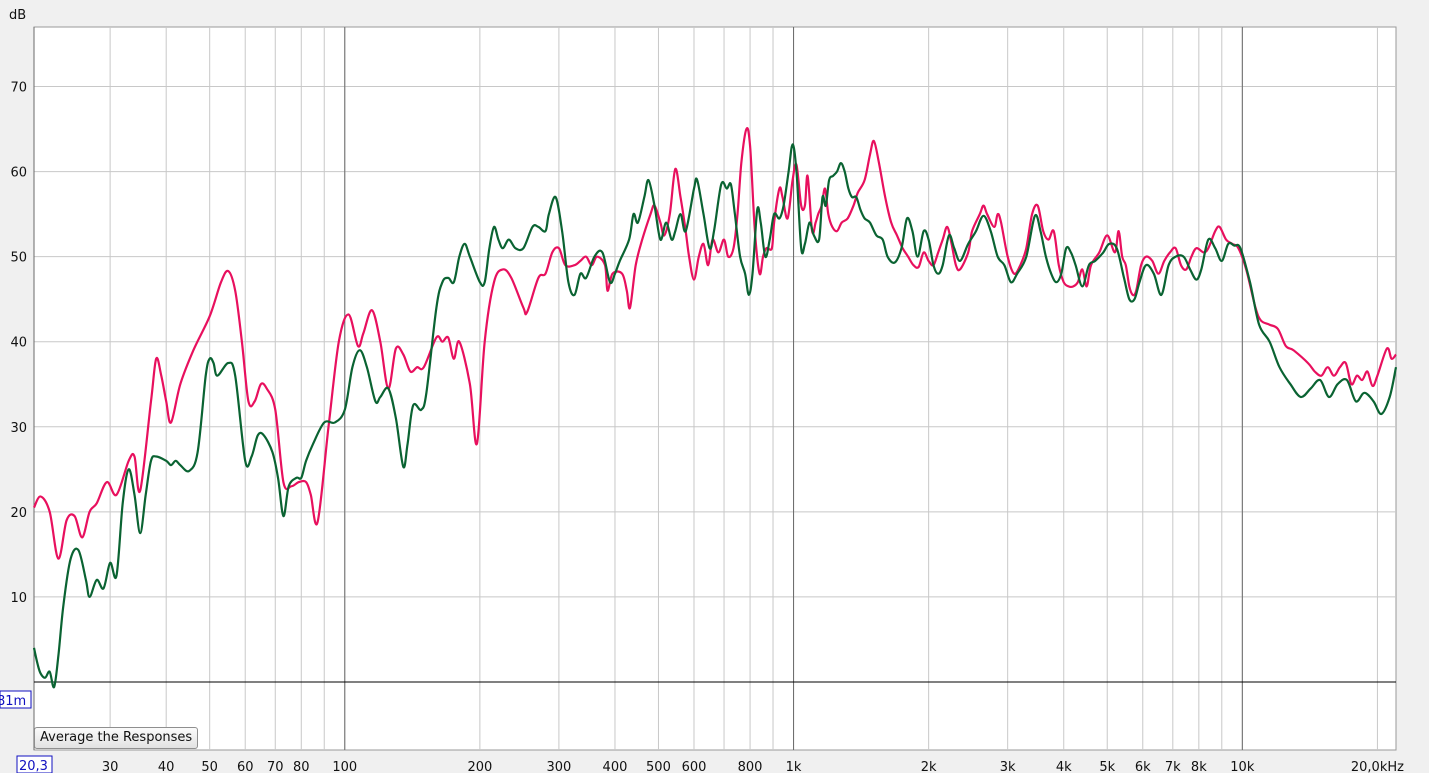 The image size is (1429, 773). I want to click on x-tick-label: 40, so click(166, 766).